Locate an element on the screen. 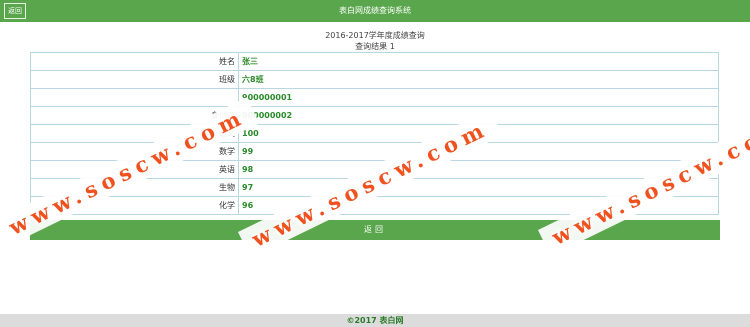 This screenshot has width=750, height=327. table-row: 姓名 张三 is located at coordinates (374, 61).